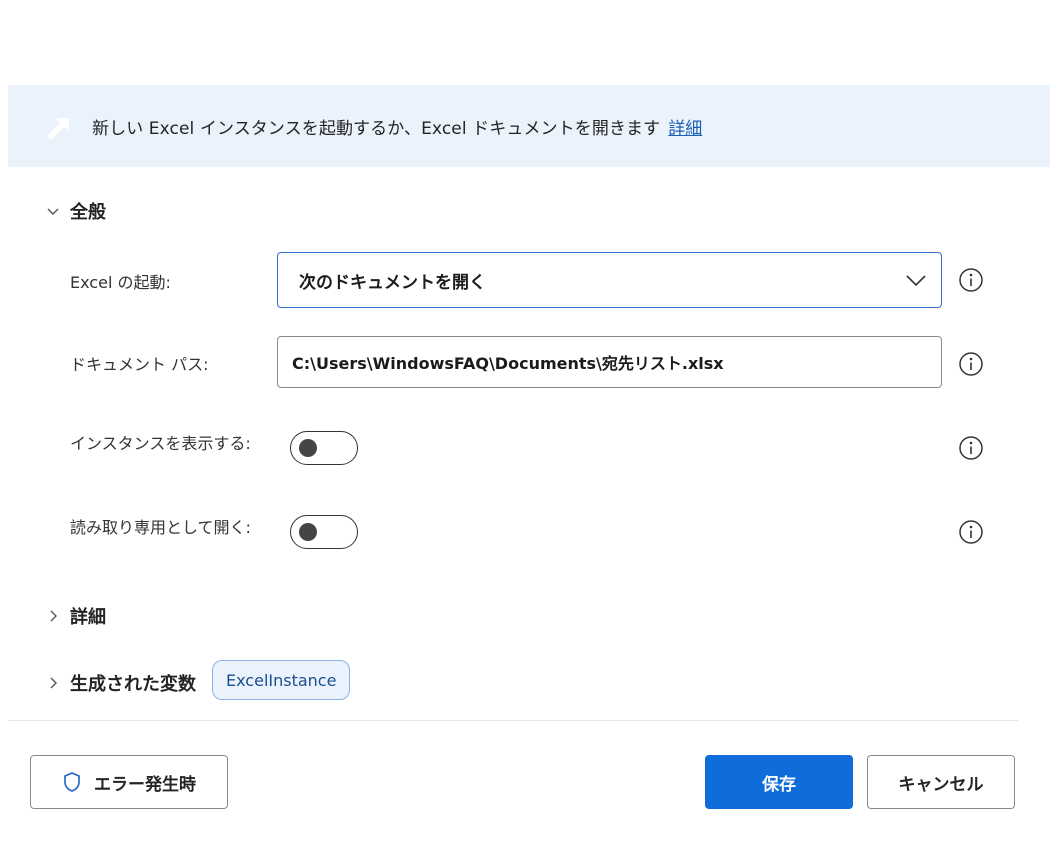  Describe the element at coordinates (324, 532) in the screenshot. I see `read-only-toggle` at that location.